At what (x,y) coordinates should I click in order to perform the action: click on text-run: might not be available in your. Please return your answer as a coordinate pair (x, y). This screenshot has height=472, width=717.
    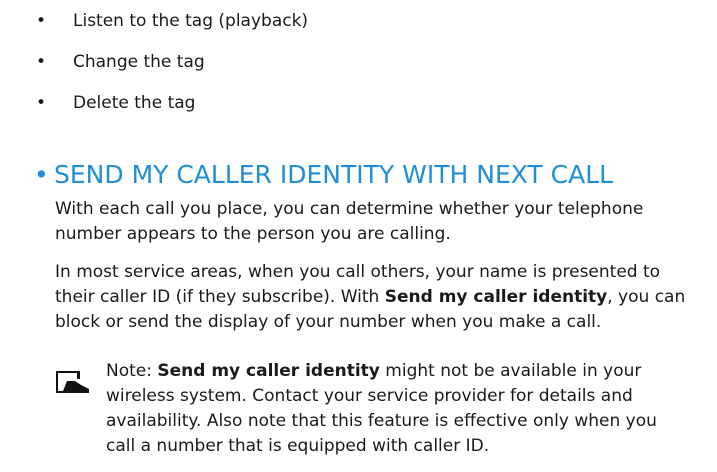
    Looking at the image, I should click on (510, 371).